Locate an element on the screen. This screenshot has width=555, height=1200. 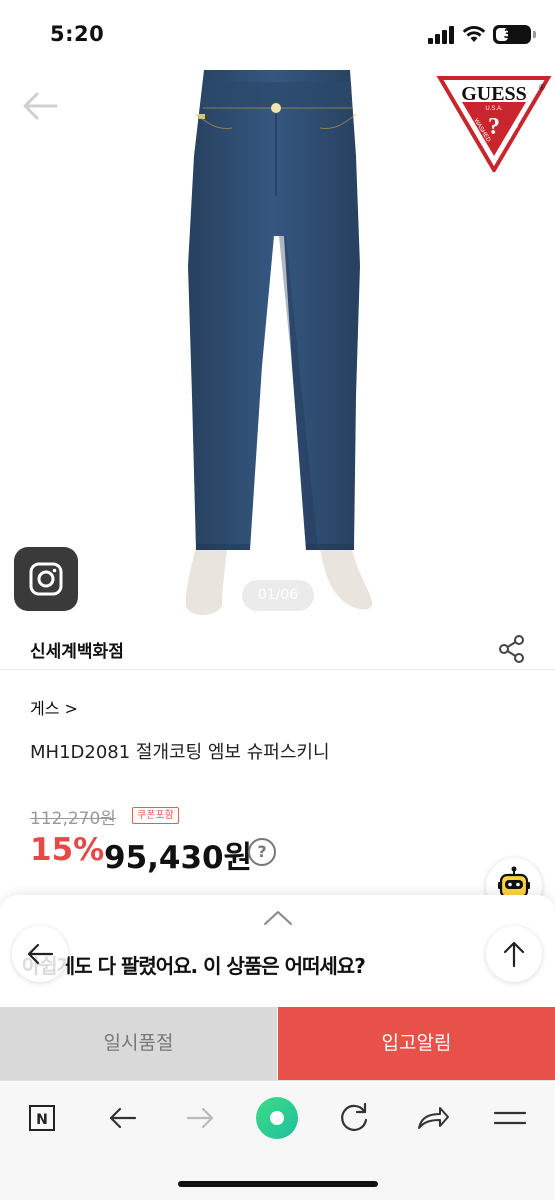
home-indicator is located at coordinates (278, 1184).